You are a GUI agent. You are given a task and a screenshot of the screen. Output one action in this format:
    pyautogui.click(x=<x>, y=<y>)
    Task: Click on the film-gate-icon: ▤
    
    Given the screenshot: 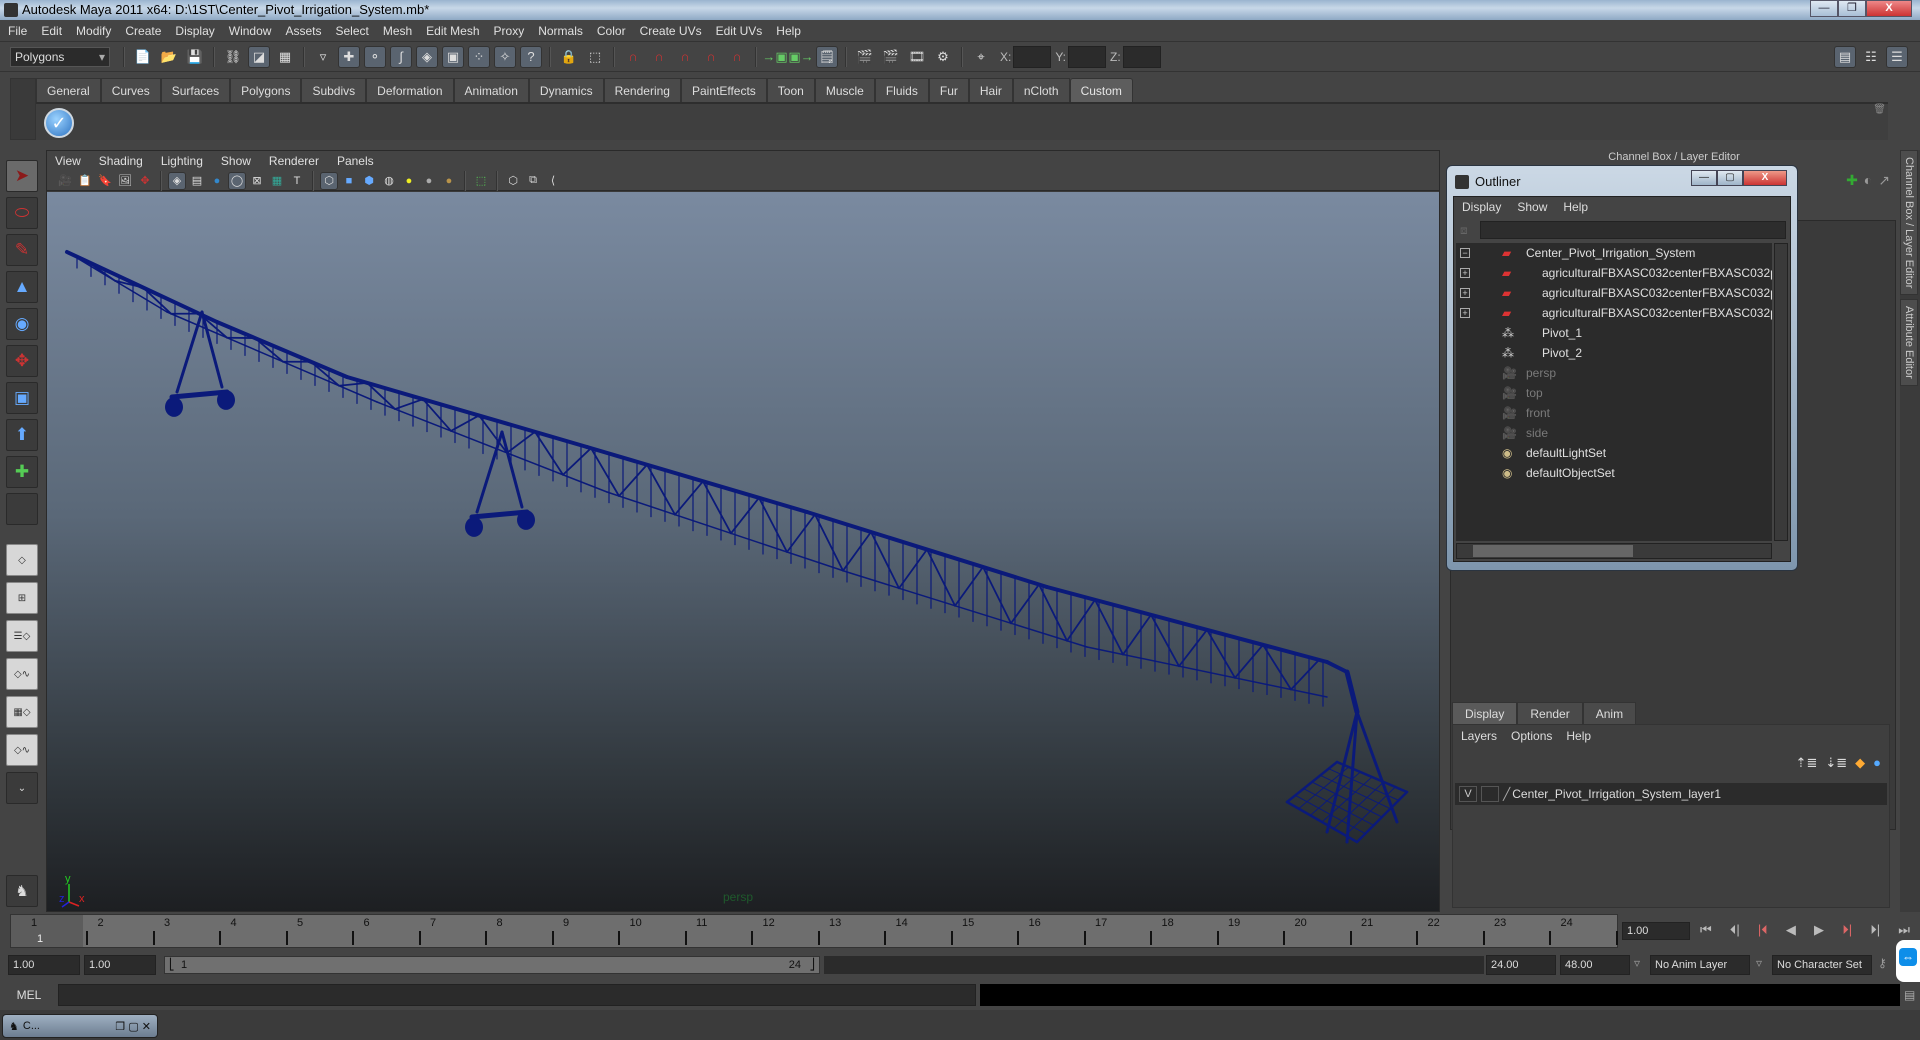 What is the action you would take?
    pyautogui.click(x=197, y=181)
    